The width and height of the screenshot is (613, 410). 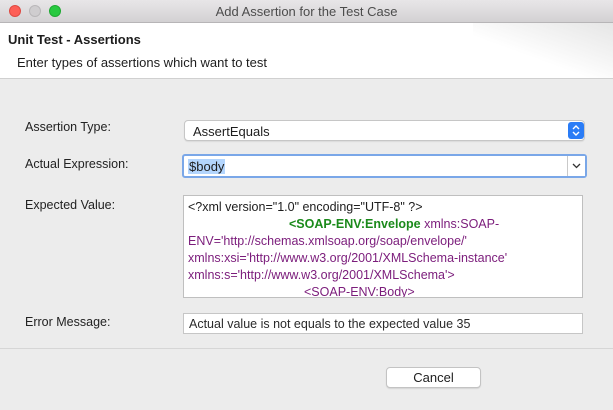 I want to click on title-bar: Add Assertion for the Test Case, so click(x=306, y=11).